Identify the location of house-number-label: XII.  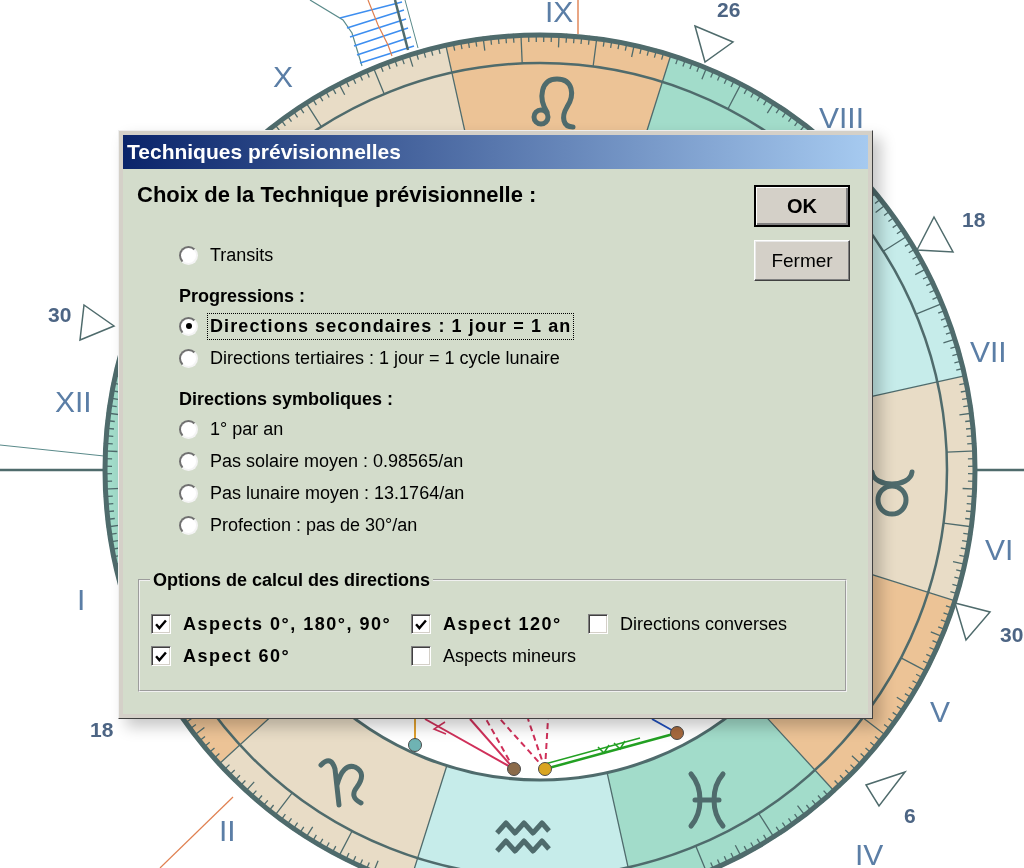
(73, 401).